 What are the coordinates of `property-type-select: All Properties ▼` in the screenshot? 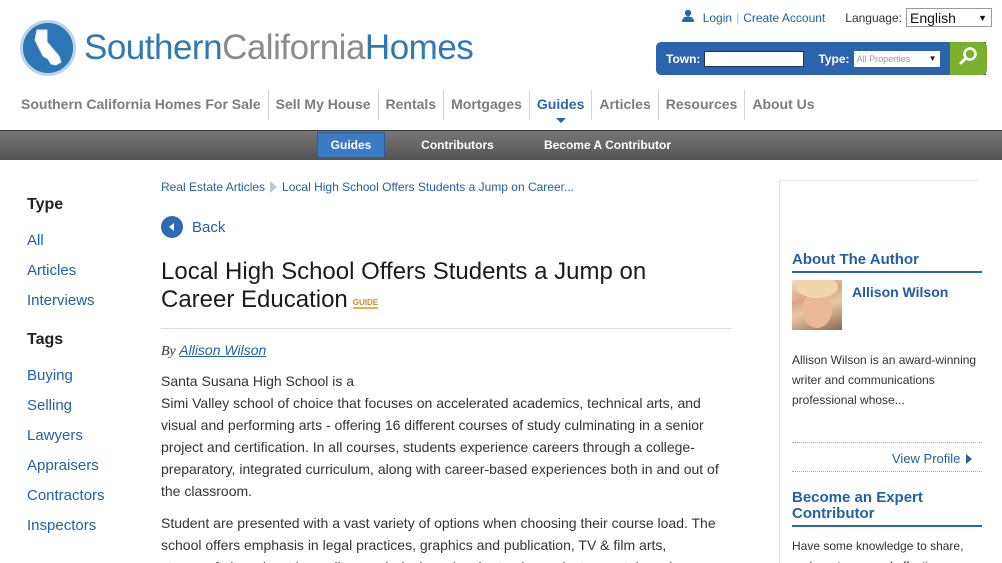 It's located at (896, 58).